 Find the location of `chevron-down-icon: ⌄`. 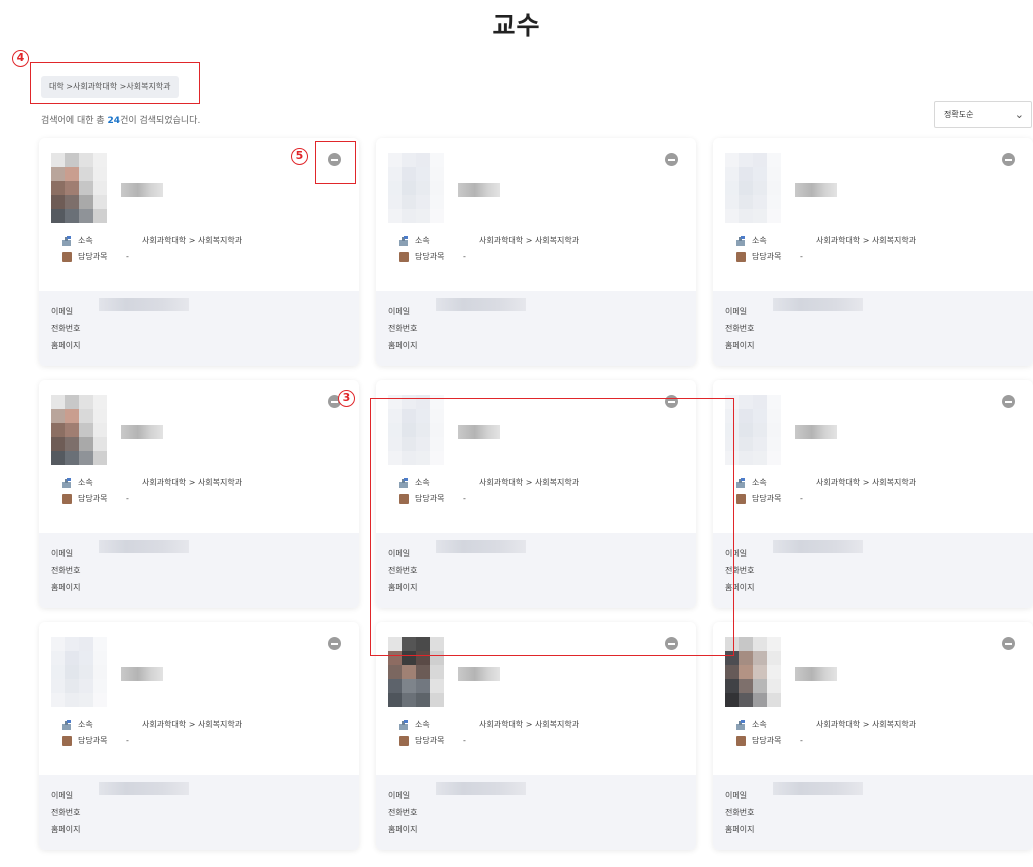

chevron-down-icon: ⌄ is located at coordinates (1019, 114).